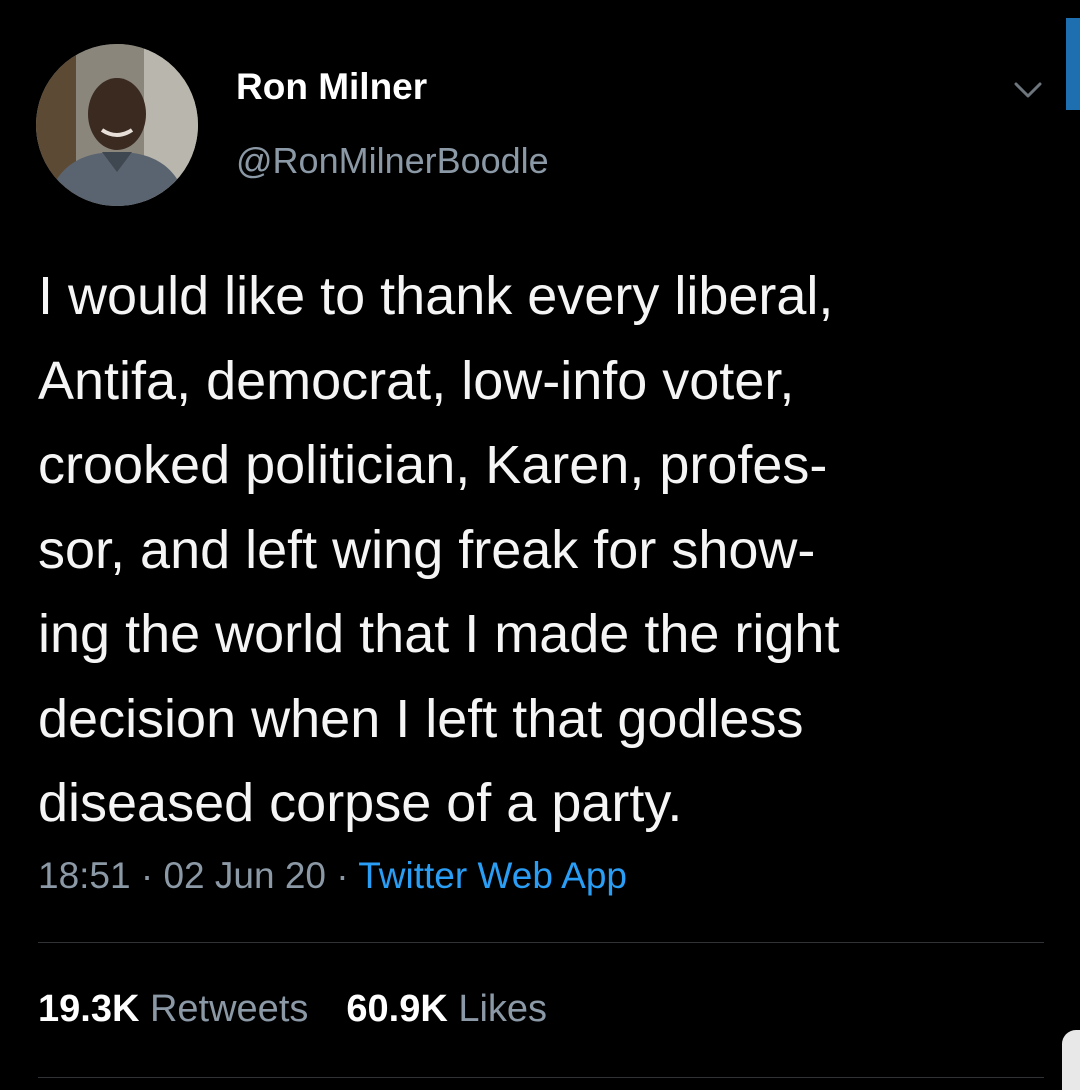  Describe the element at coordinates (1028, 90) in the screenshot. I see `chevron-down-icon` at that location.